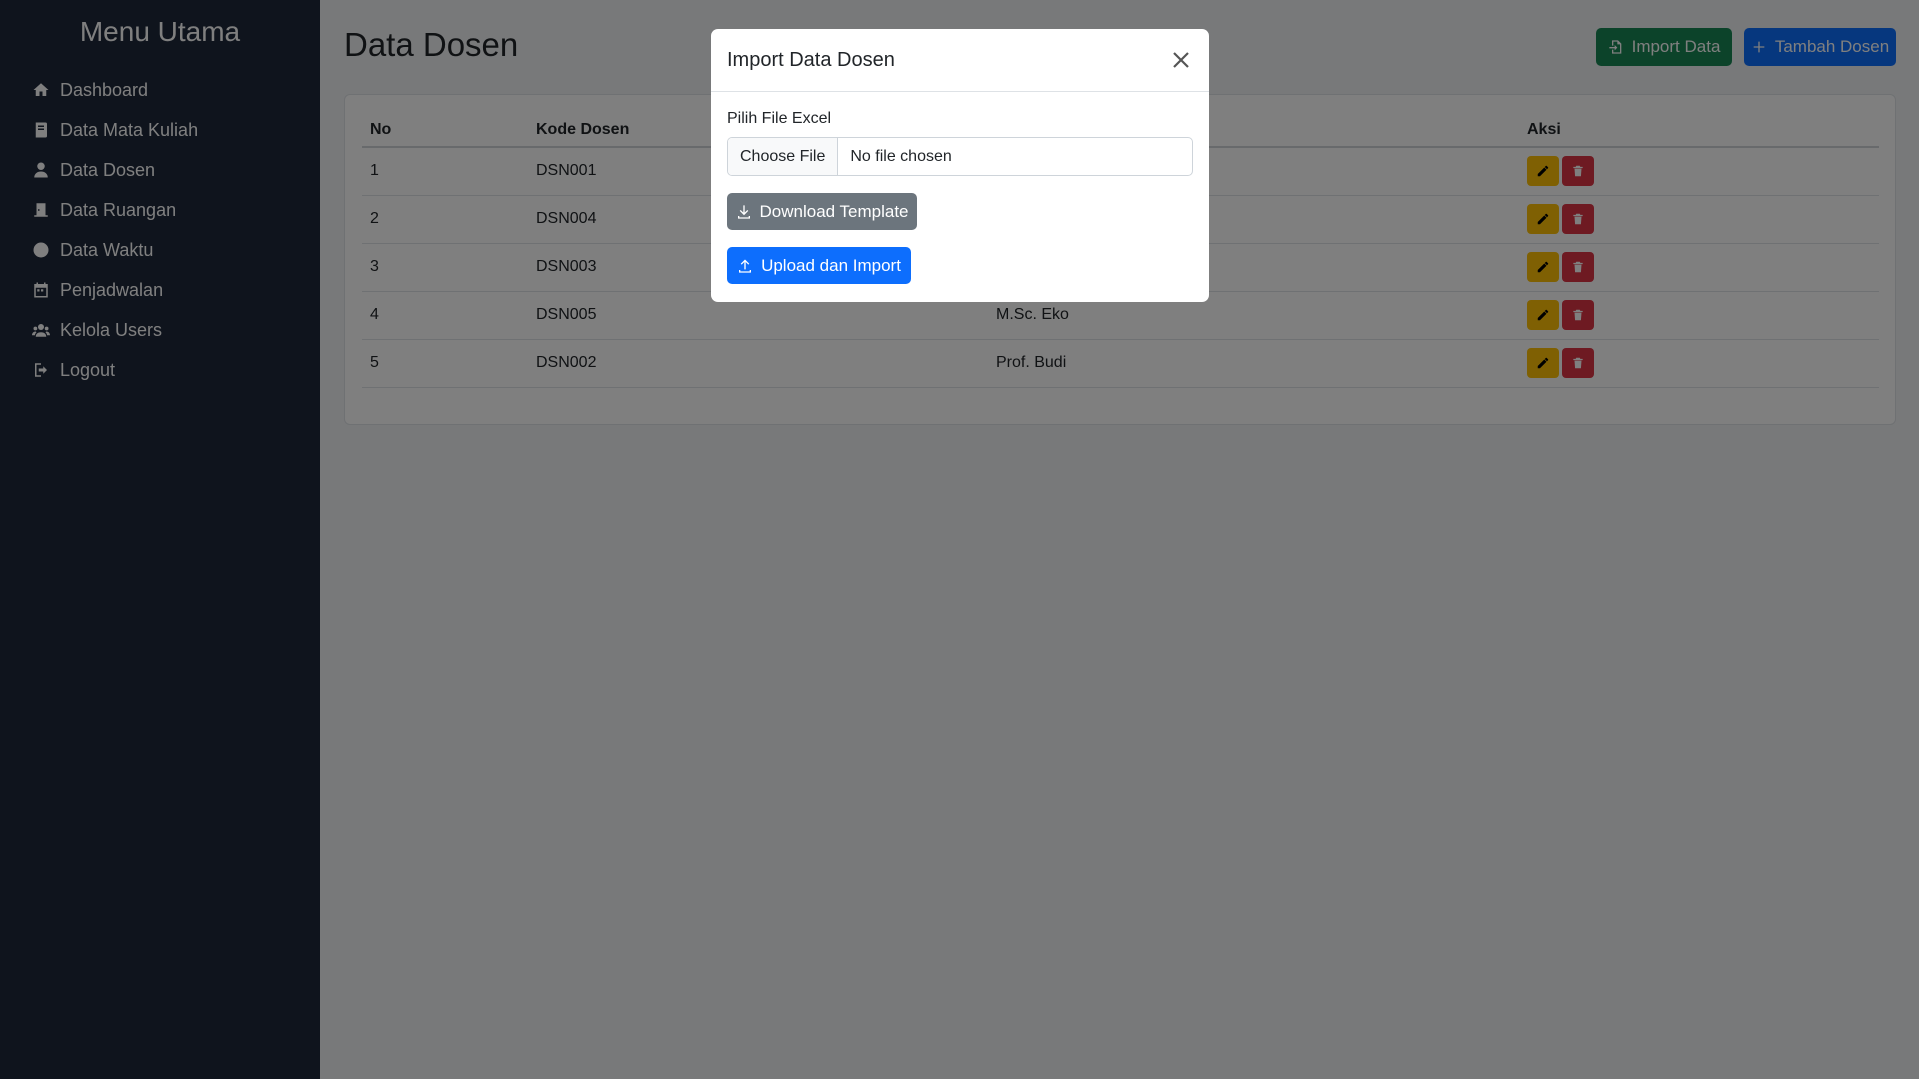  Describe the element at coordinates (811, 59) in the screenshot. I see `modal-title: Import Data Dosen` at that location.